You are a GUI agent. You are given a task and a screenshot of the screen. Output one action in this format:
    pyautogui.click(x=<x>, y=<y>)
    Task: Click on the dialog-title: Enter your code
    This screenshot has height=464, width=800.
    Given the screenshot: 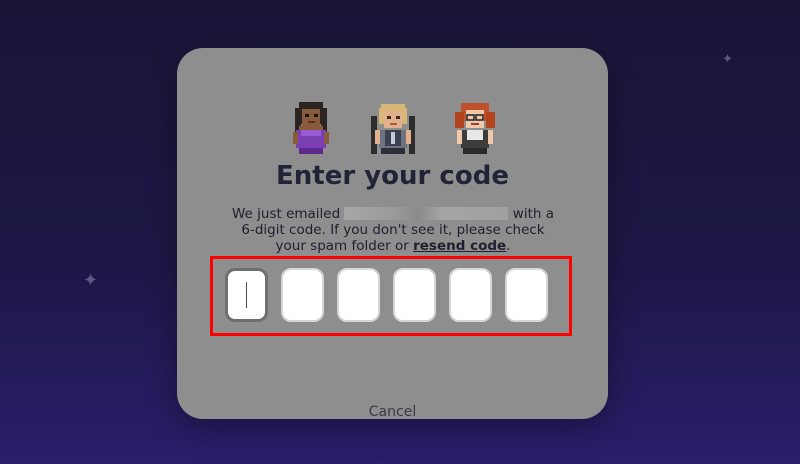 What is the action you would take?
    pyautogui.click(x=392, y=176)
    